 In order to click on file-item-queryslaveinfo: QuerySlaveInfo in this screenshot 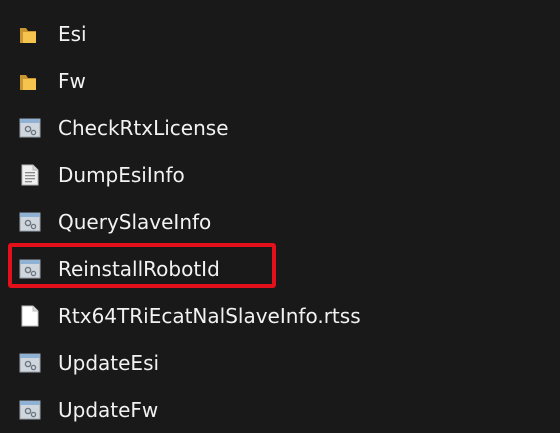, I will do `click(280, 221)`.